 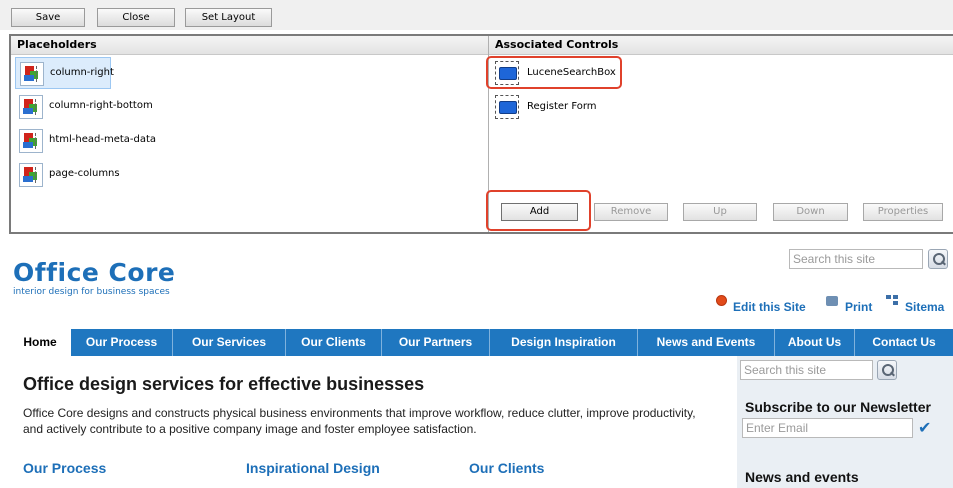 What do you see at coordinates (720, 212) in the screenshot?
I see `up-button: Up` at bounding box center [720, 212].